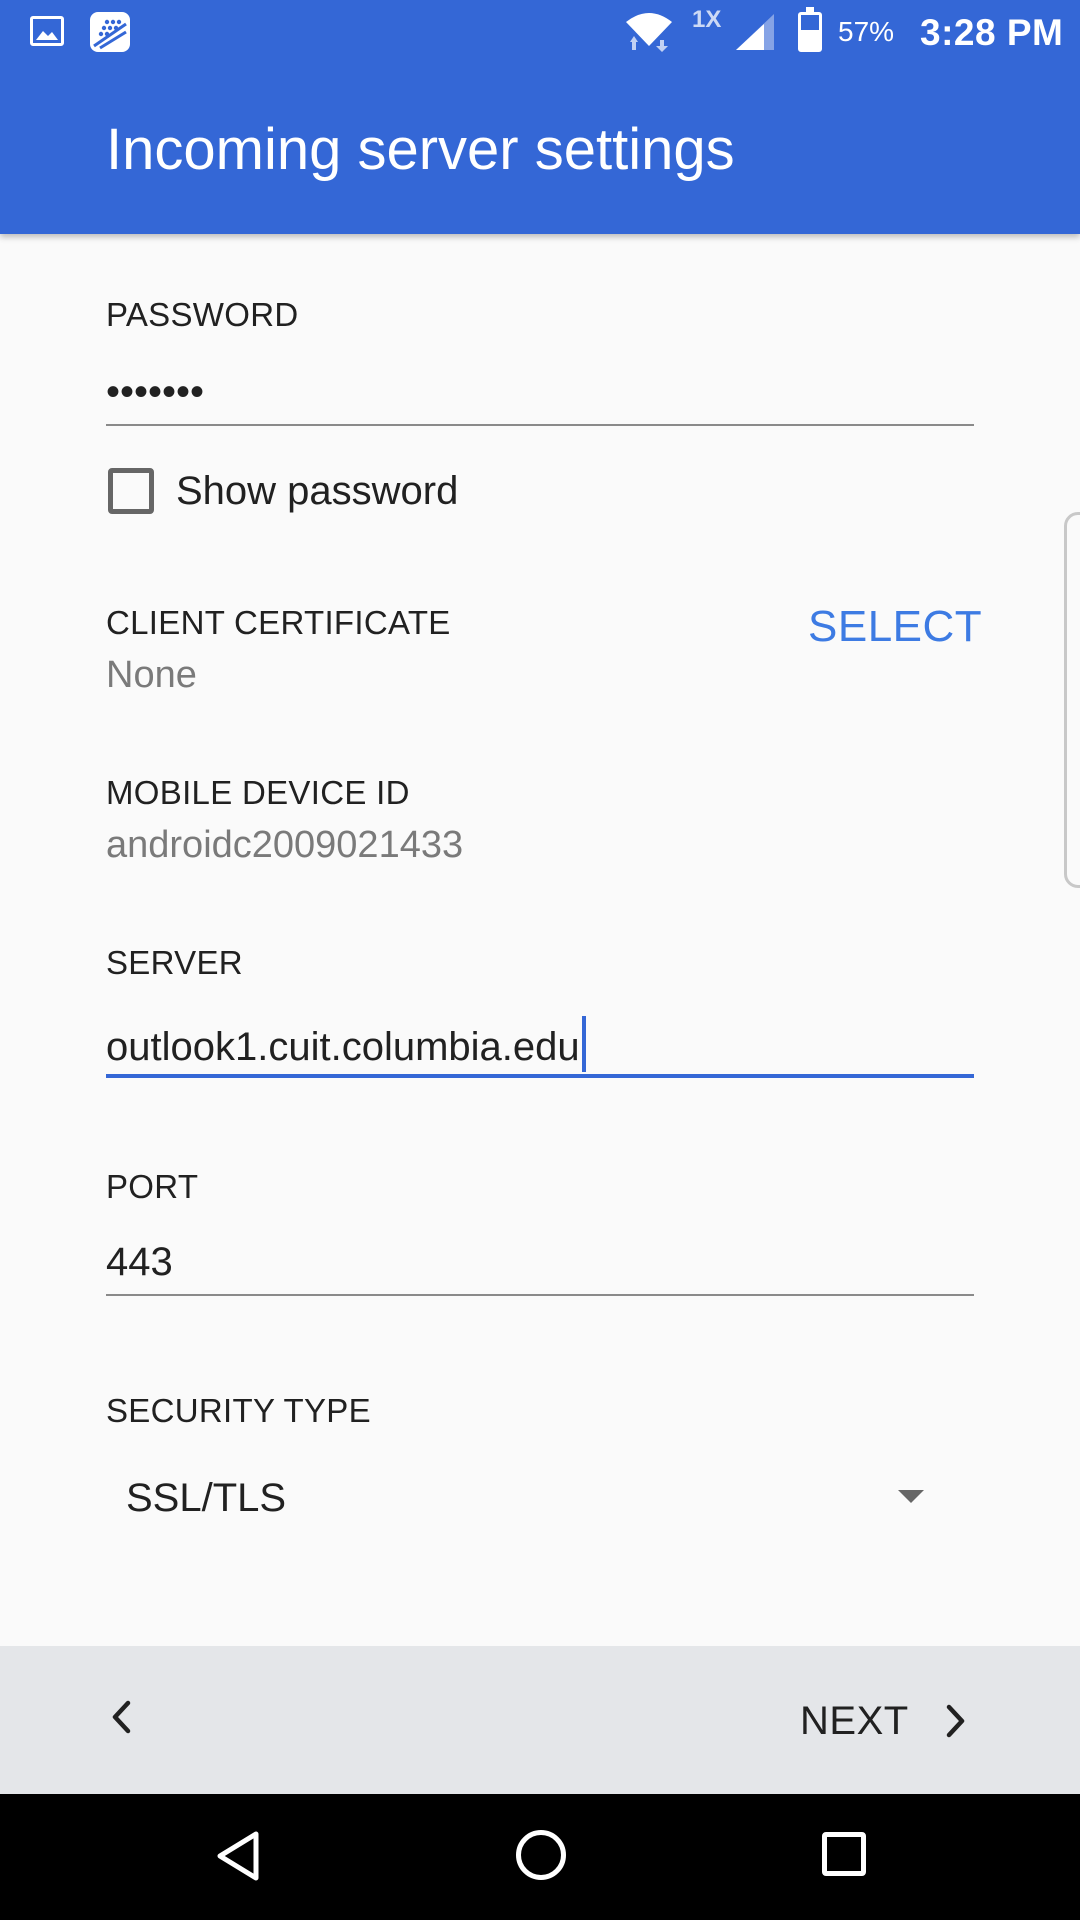 This screenshot has width=1080, height=1920. I want to click on dropdown-arrow-icon, so click(911, 1496).